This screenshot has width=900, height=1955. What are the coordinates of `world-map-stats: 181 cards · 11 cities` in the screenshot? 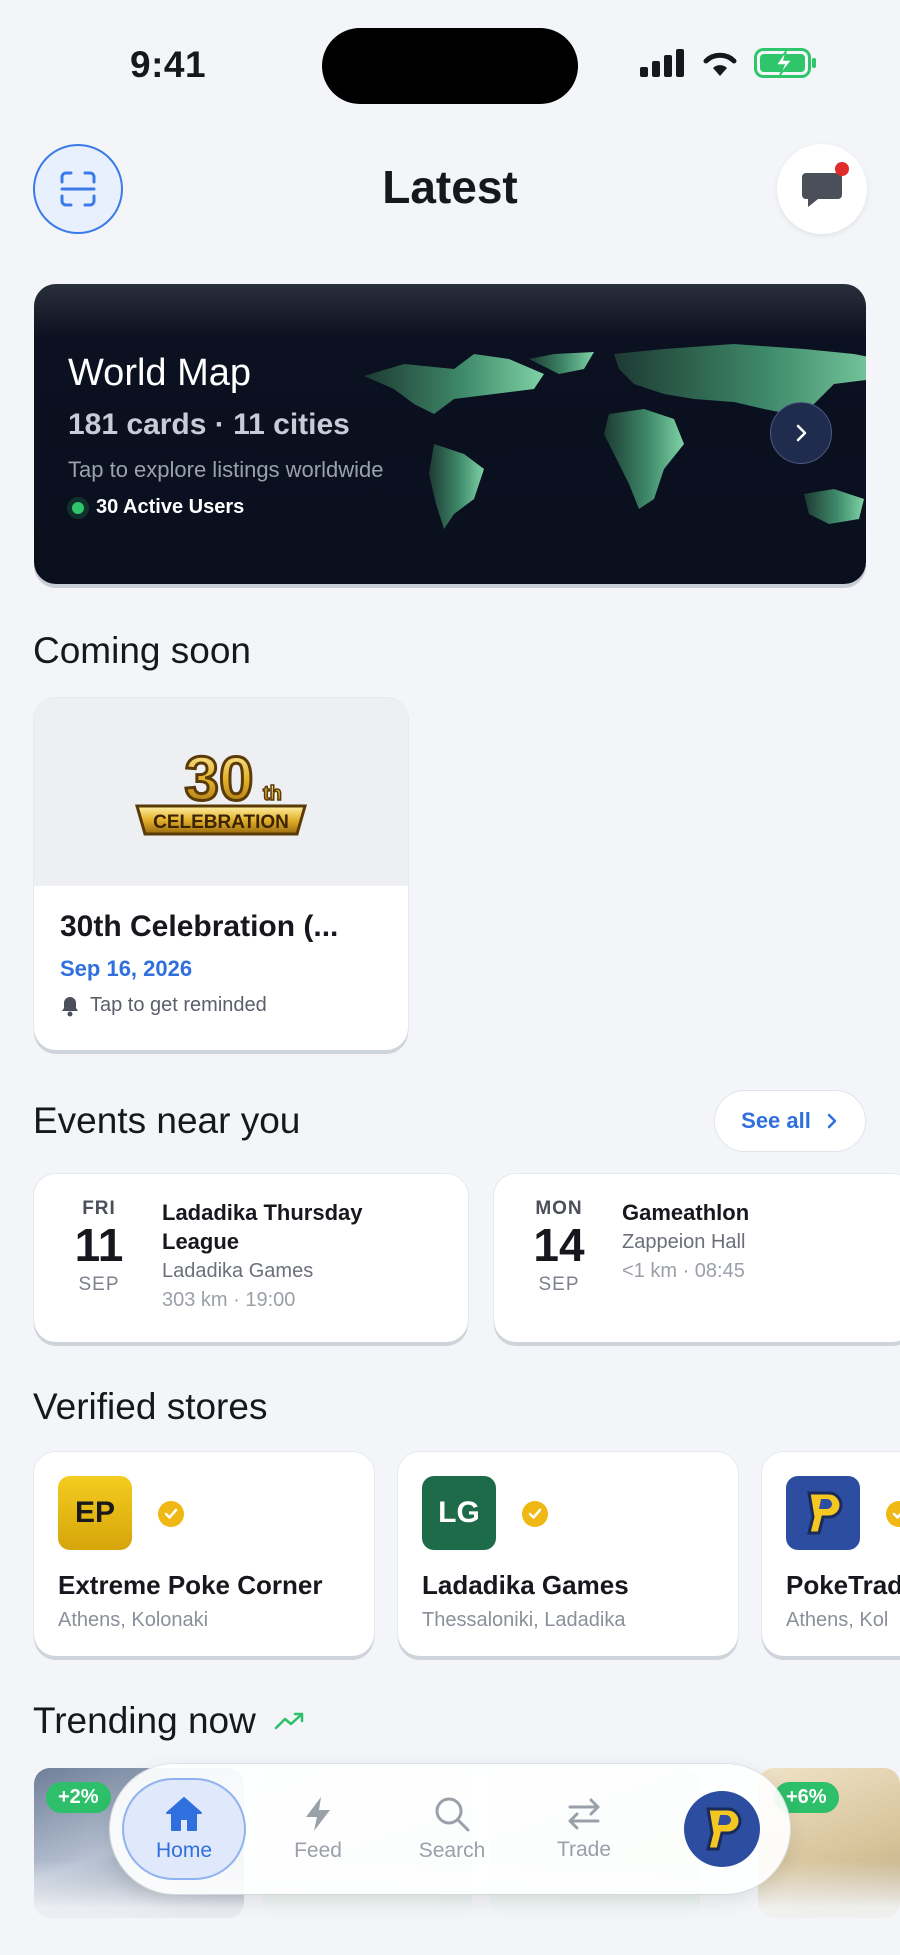 It's located at (209, 424).